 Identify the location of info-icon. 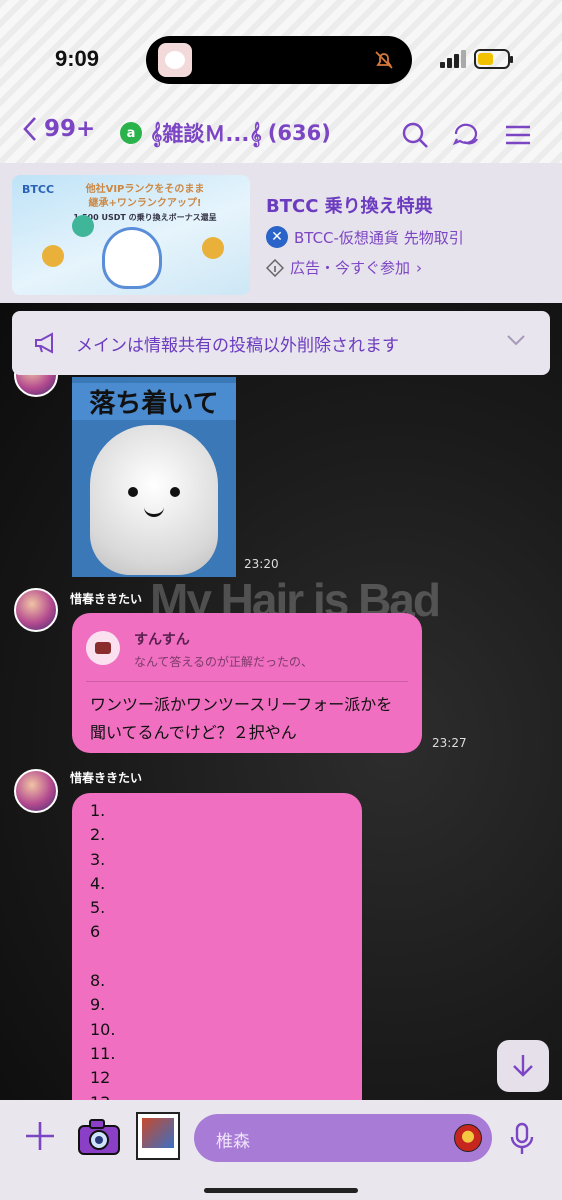
(275, 267).